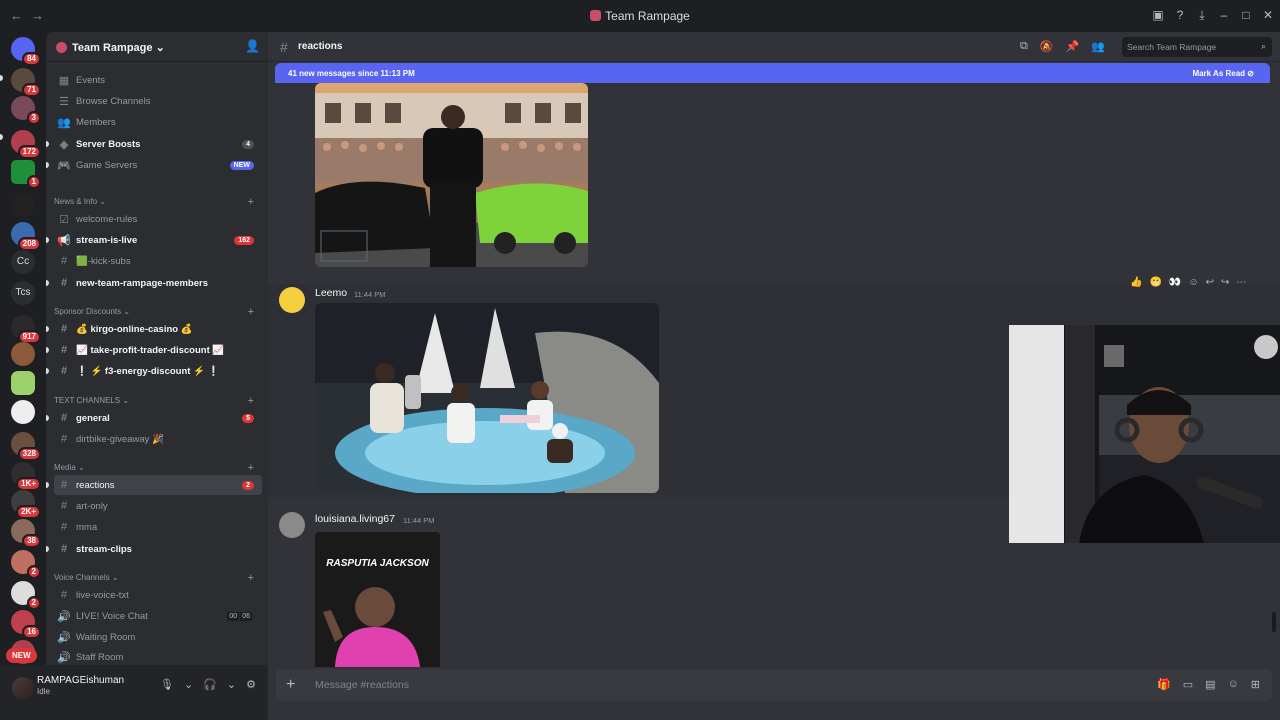 The image size is (1280, 720). Describe the element at coordinates (377, 599) in the screenshot. I see `message-image: RASPUTIA JACKSON` at that location.